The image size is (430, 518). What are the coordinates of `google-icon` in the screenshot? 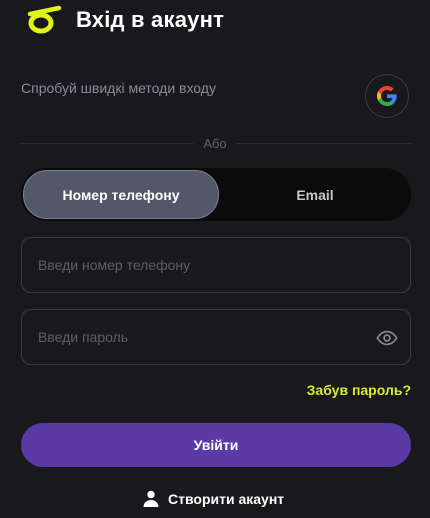 It's located at (387, 96).